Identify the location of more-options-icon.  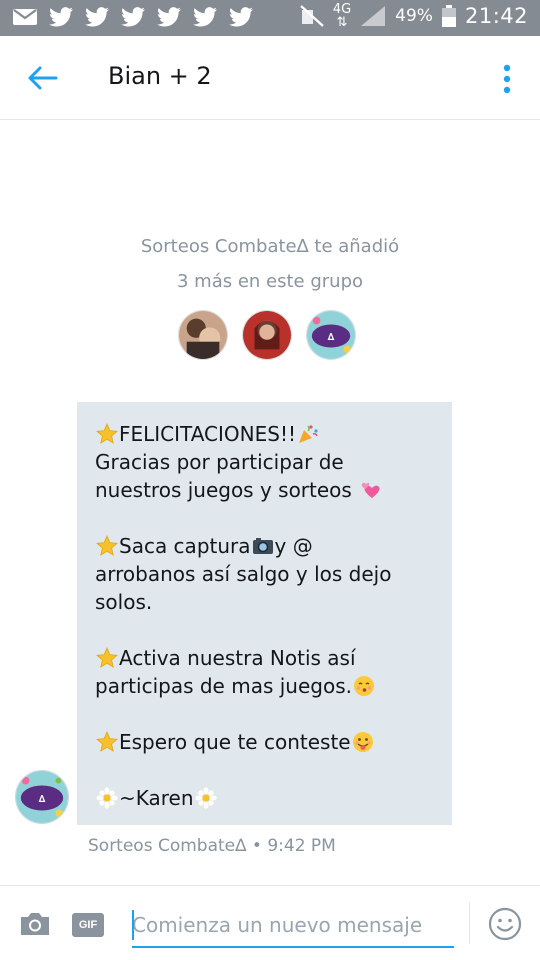
(507, 79).